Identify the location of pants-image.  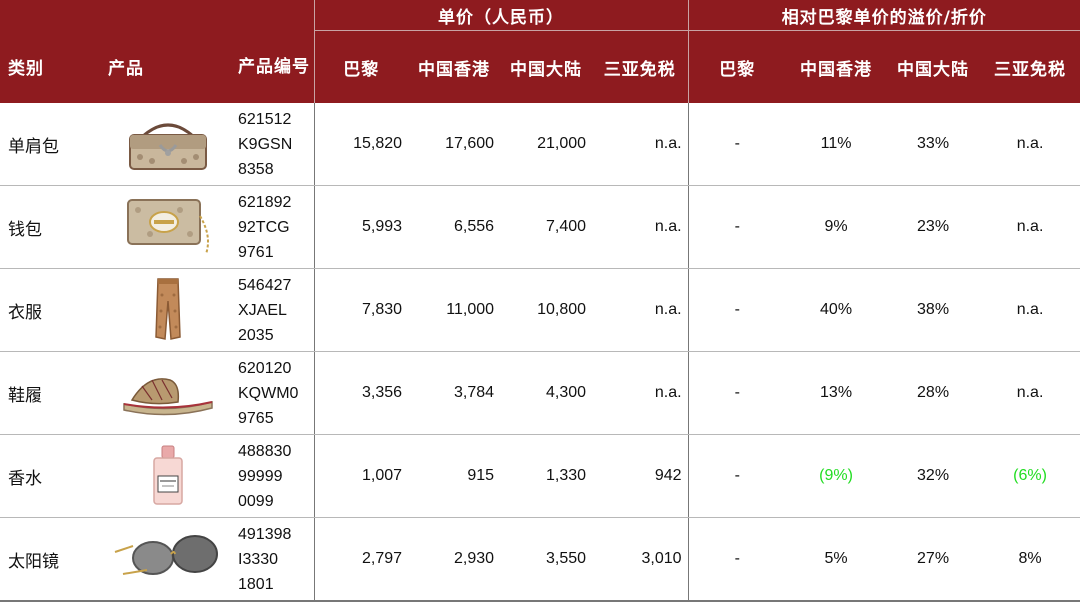
(168, 309).